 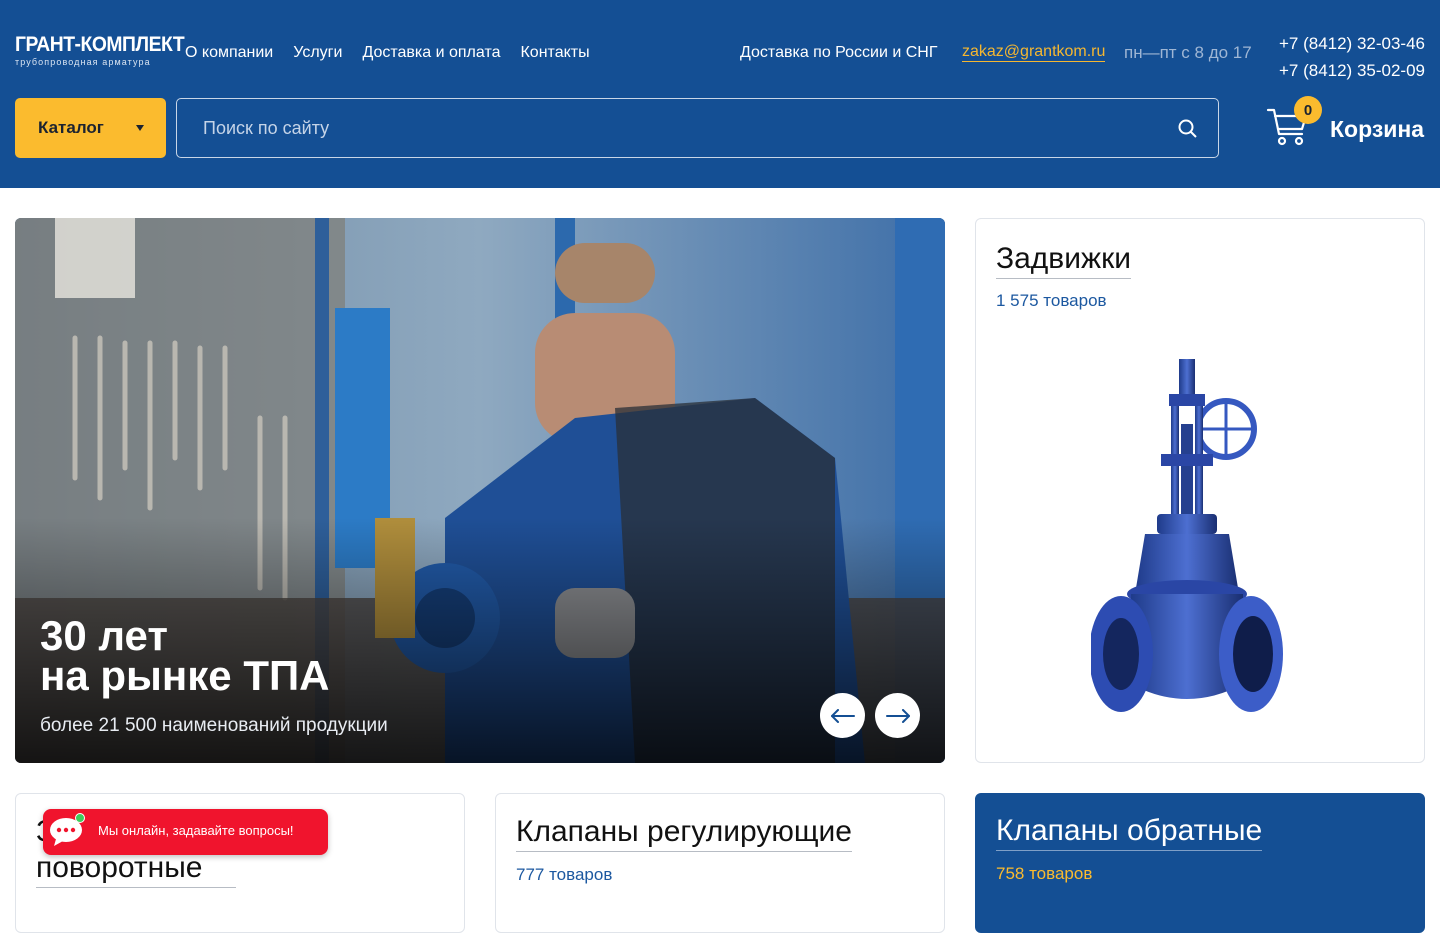 What do you see at coordinates (1352, 43) in the screenshot?
I see `phone-link-1: +7 (8412) 32-03-46` at bounding box center [1352, 43].